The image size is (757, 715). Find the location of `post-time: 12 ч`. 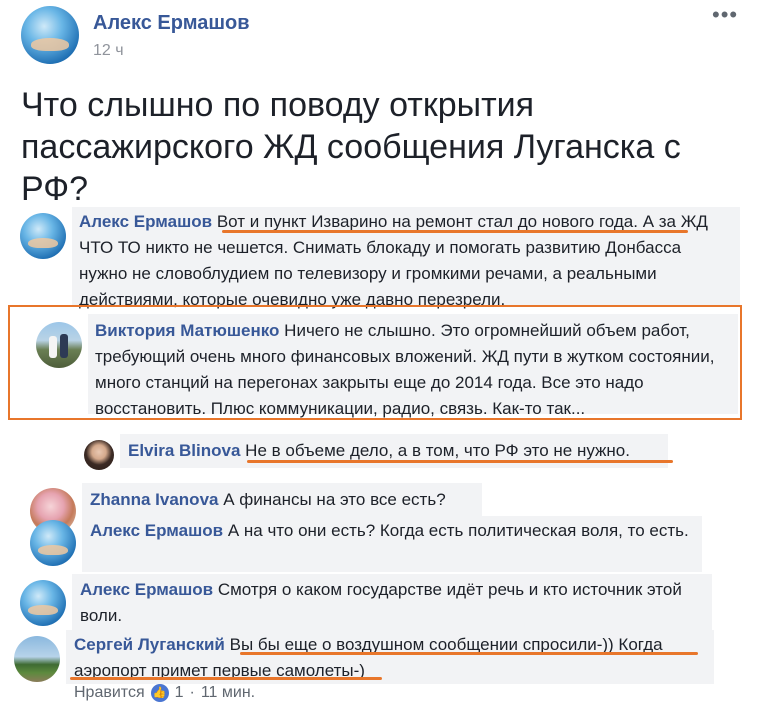

post-time: 12 ч is located at coordinates (108, 51).